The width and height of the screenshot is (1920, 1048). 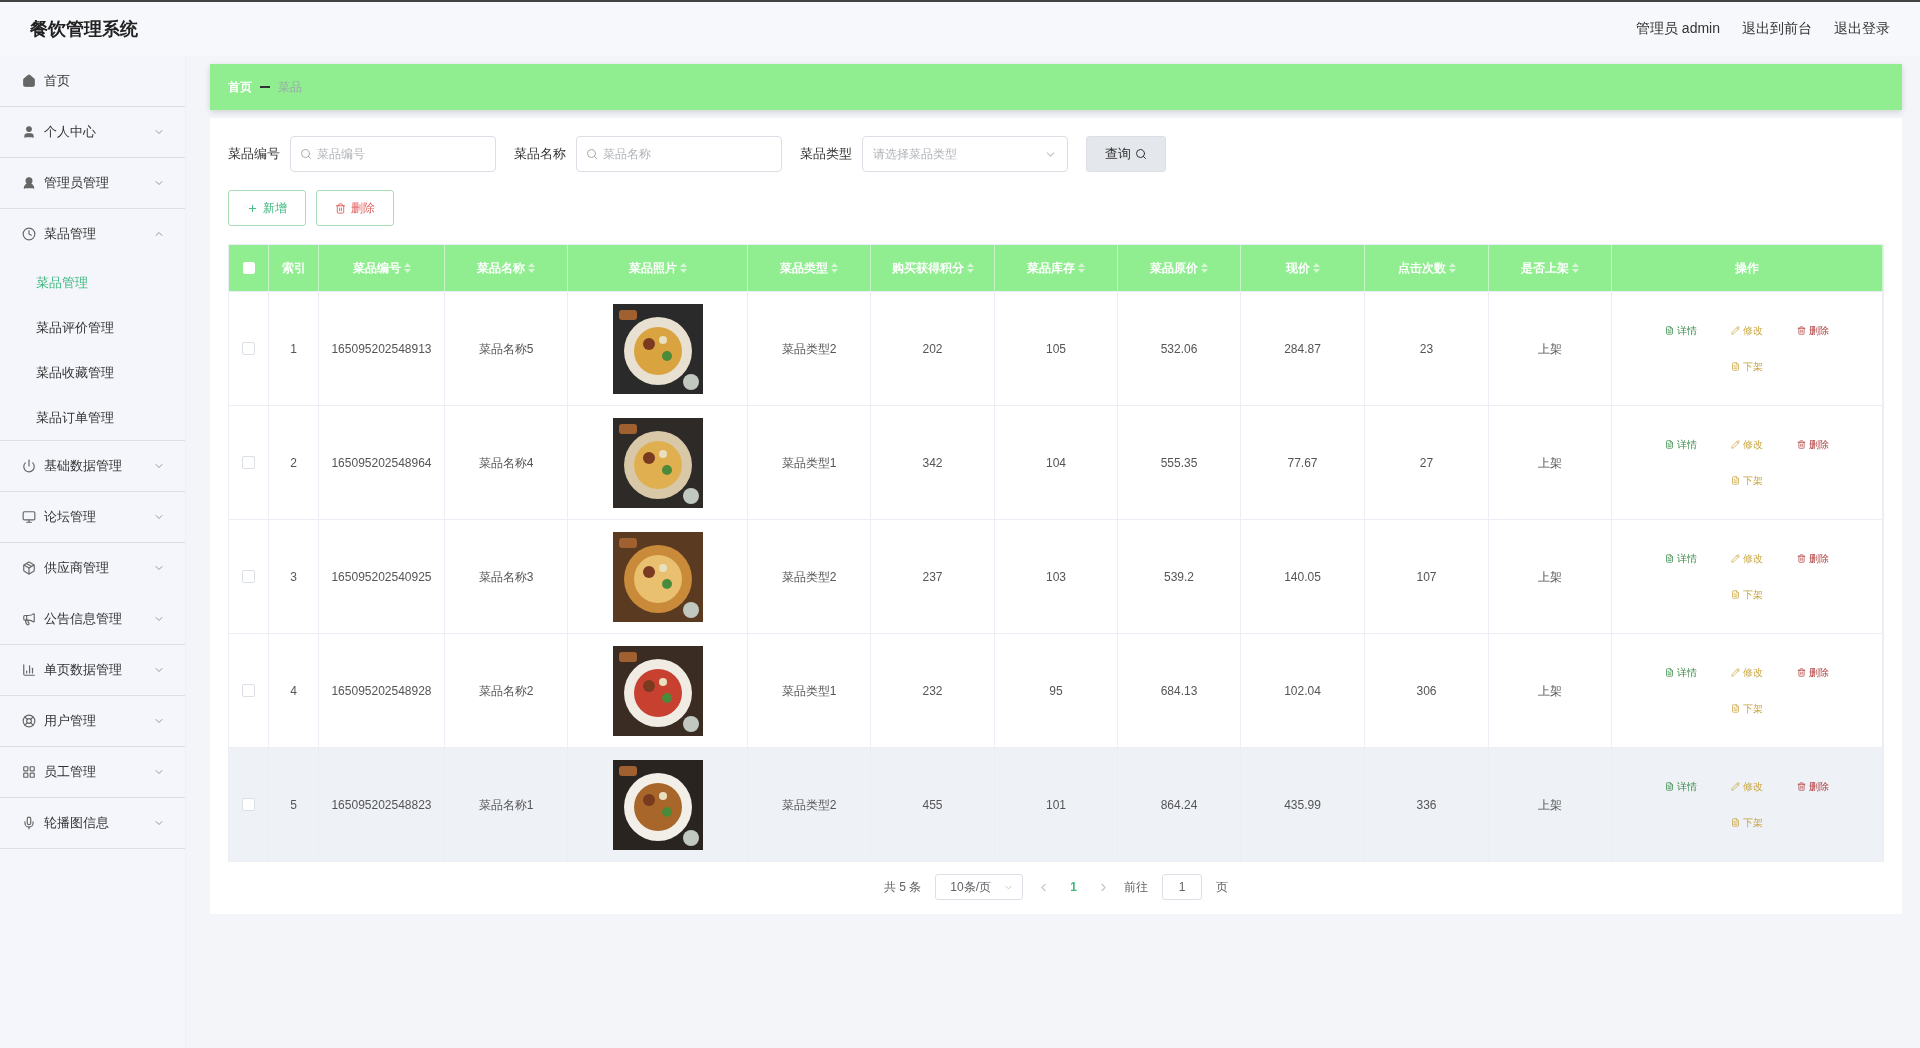 I want to click on query-button: 查询, so click(x=1126, y=154).